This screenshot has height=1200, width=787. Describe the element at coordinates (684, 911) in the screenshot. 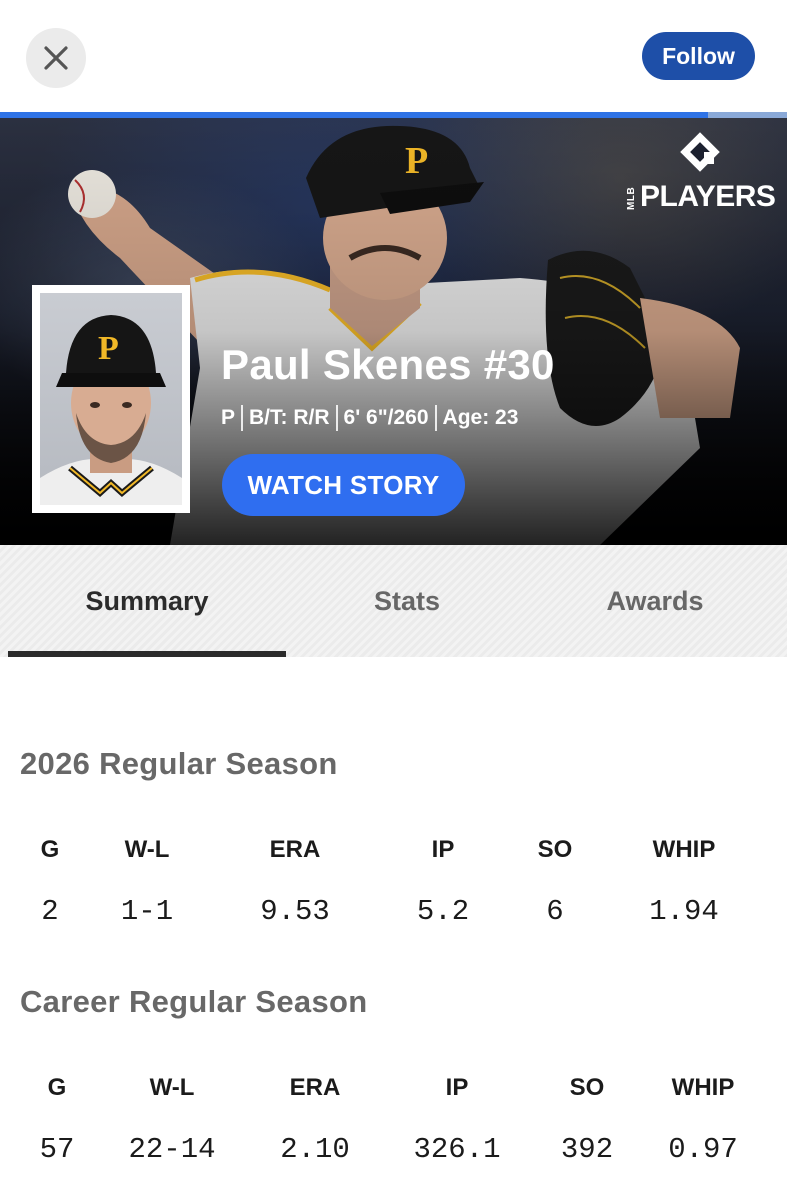

I see `stat-value-whip: 1.94` at that location.